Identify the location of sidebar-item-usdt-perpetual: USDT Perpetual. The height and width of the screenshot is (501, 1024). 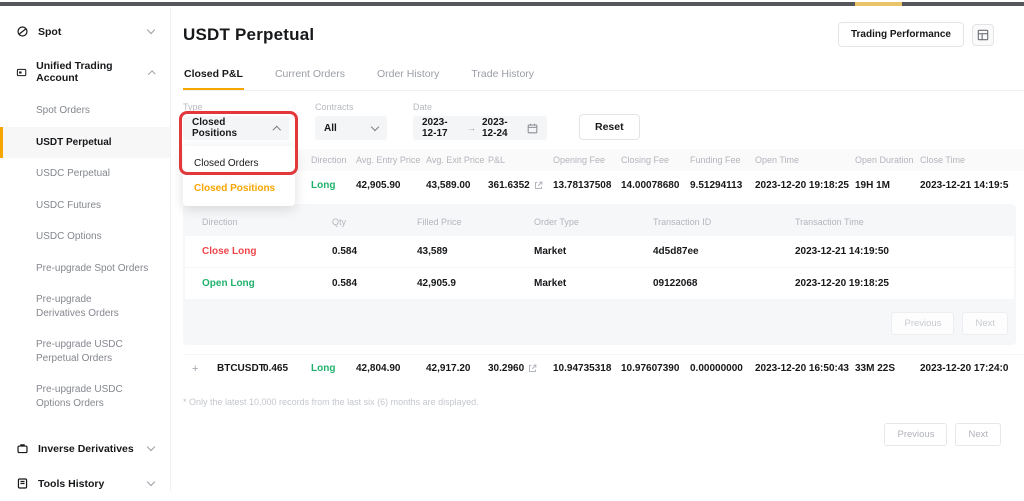
(85, 142).